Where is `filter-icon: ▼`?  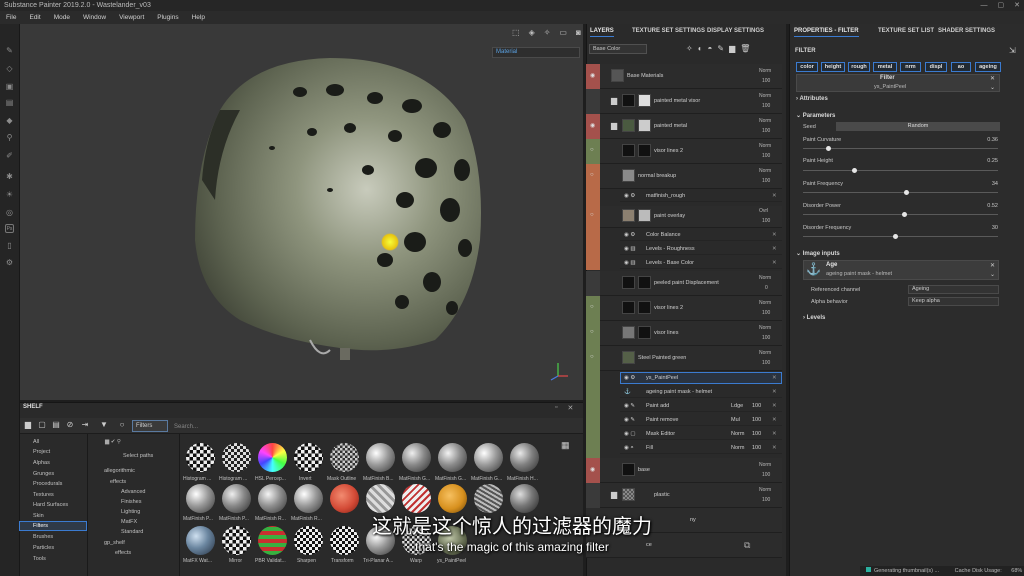
filter-icon: ▼ is located at coordinates (104, 425).